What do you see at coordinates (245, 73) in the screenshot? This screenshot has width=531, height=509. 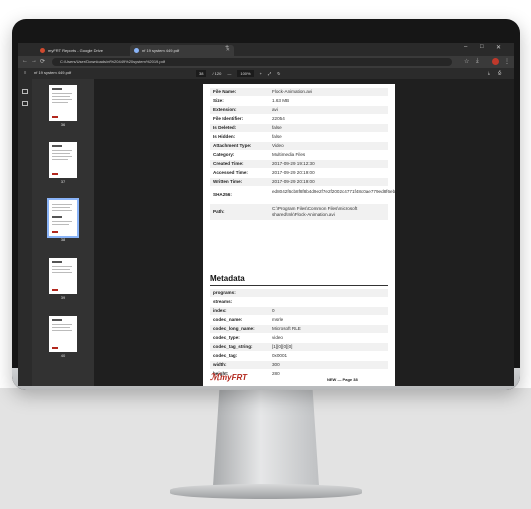 I see `zoom-level: 100%` at bounding box center [245, 73].